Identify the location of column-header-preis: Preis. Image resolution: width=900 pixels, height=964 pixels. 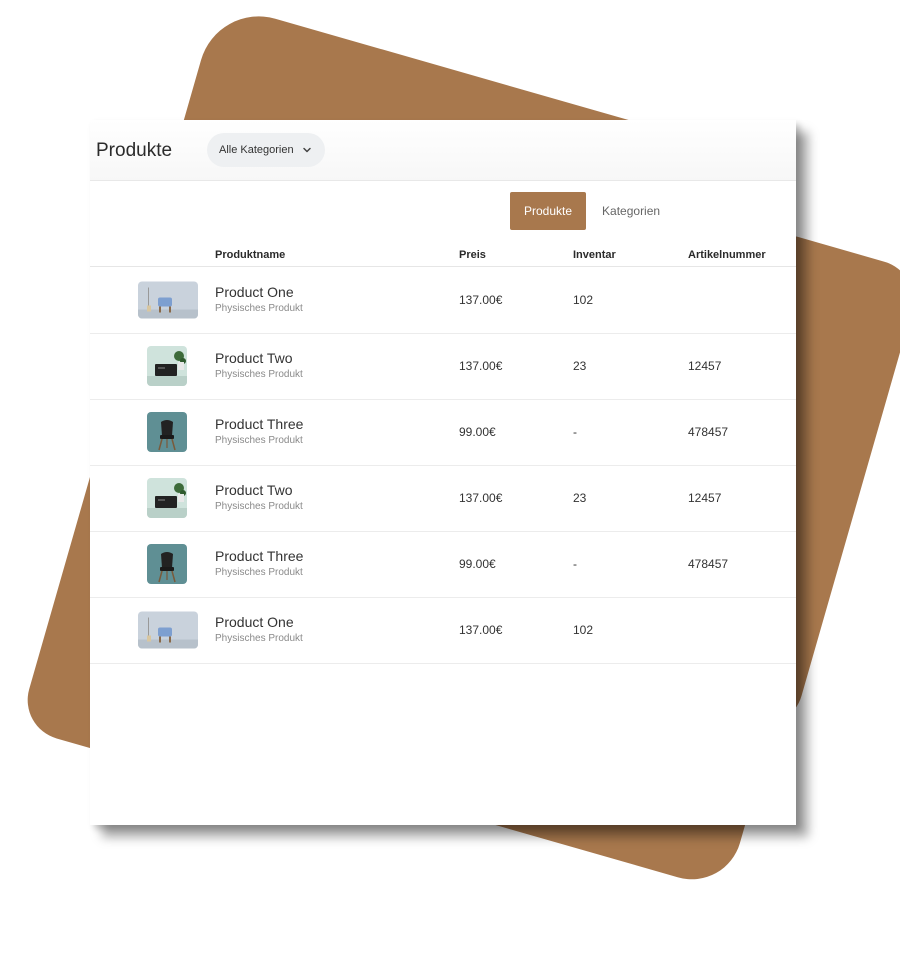
(472, 255).